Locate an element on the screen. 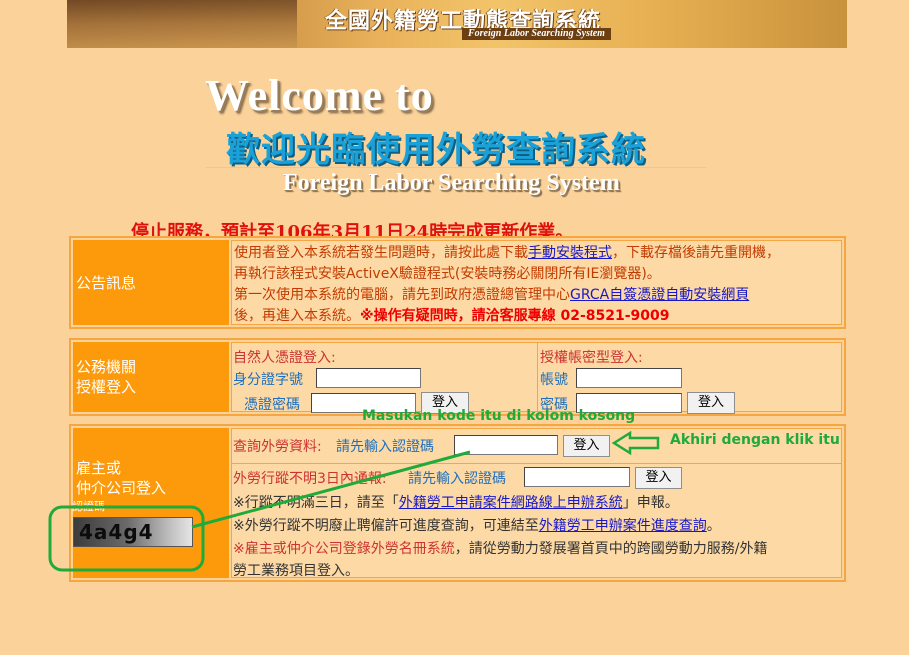  captcha-to-input-line is located at coordinates (331, 489).